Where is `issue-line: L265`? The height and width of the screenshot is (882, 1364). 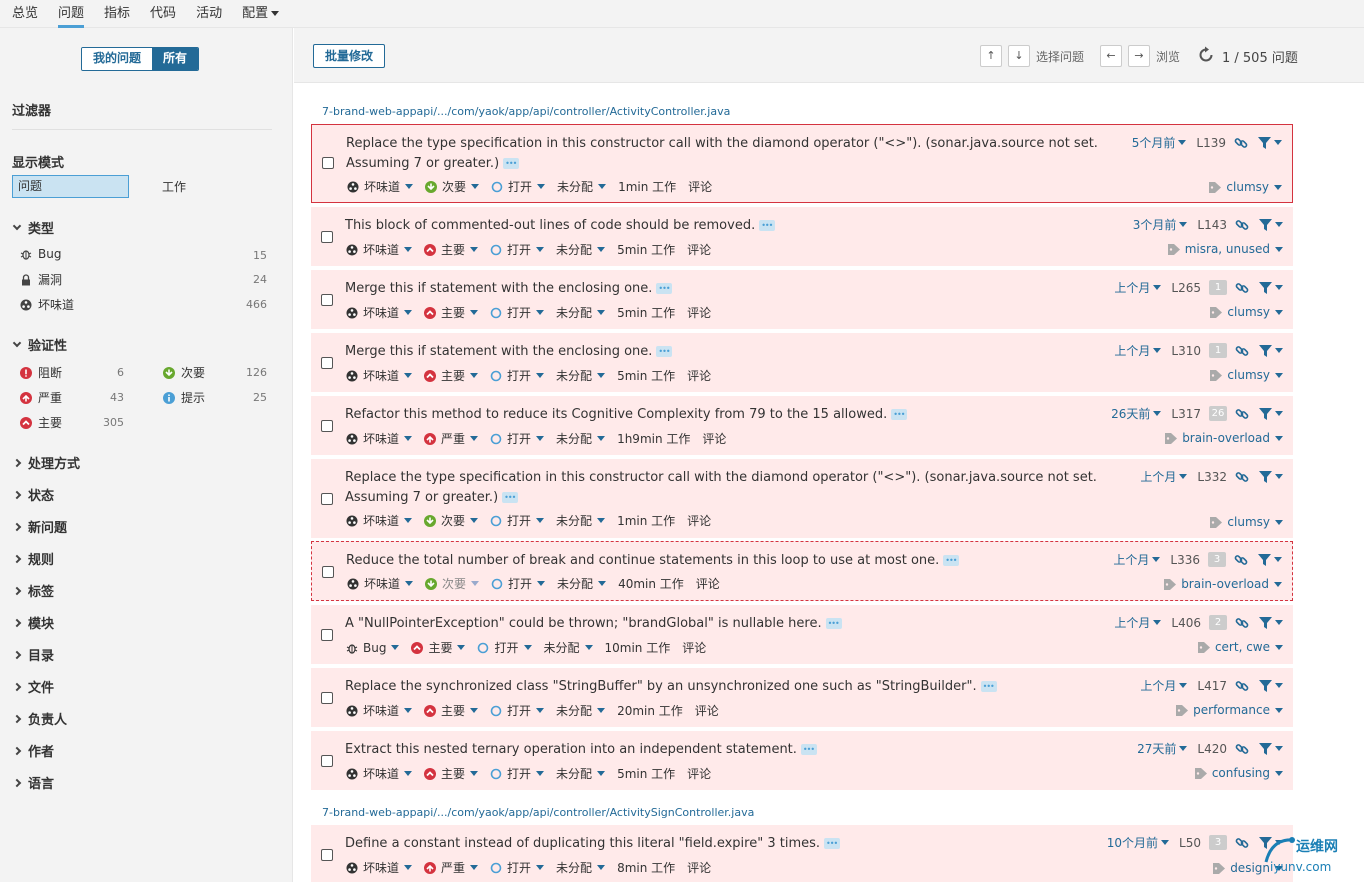 issue-line: L265 is located at coordinates (1186, 288).